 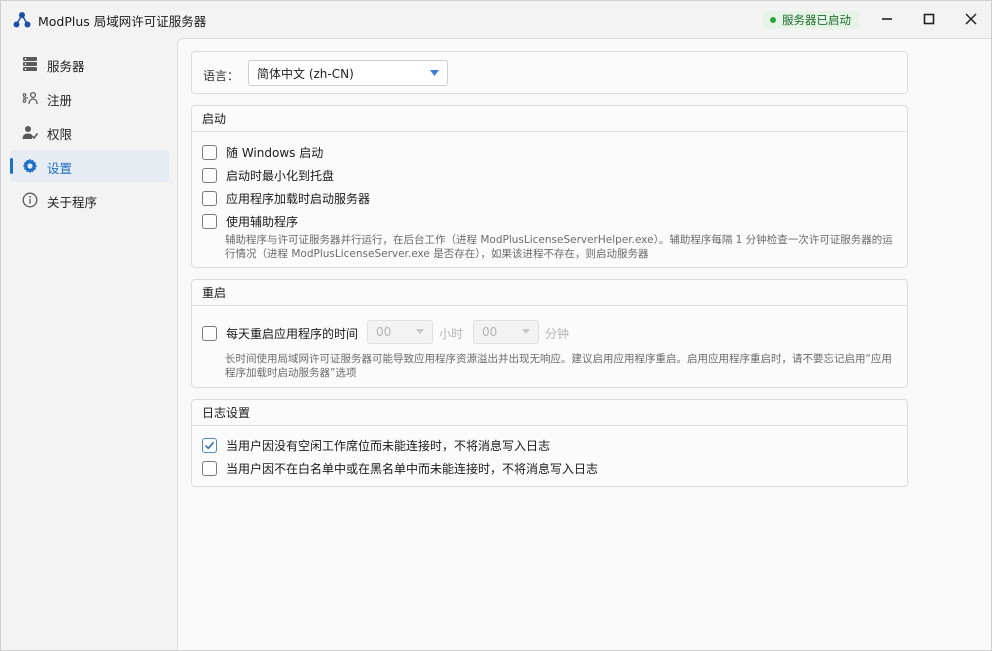 I want to click on maximize-button, so click(x=929, y=19).